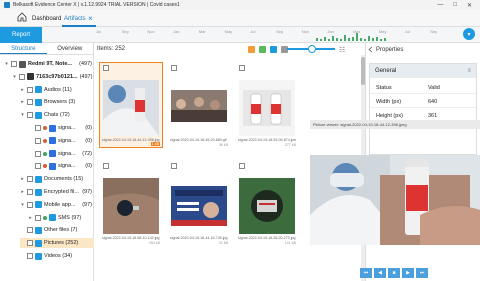 This screenshot has height=281, width=480. What do you see at coordinates (380, 273) in the screenshot?
I see `previous-image-button: ◀` at bounding box center [380, 273].